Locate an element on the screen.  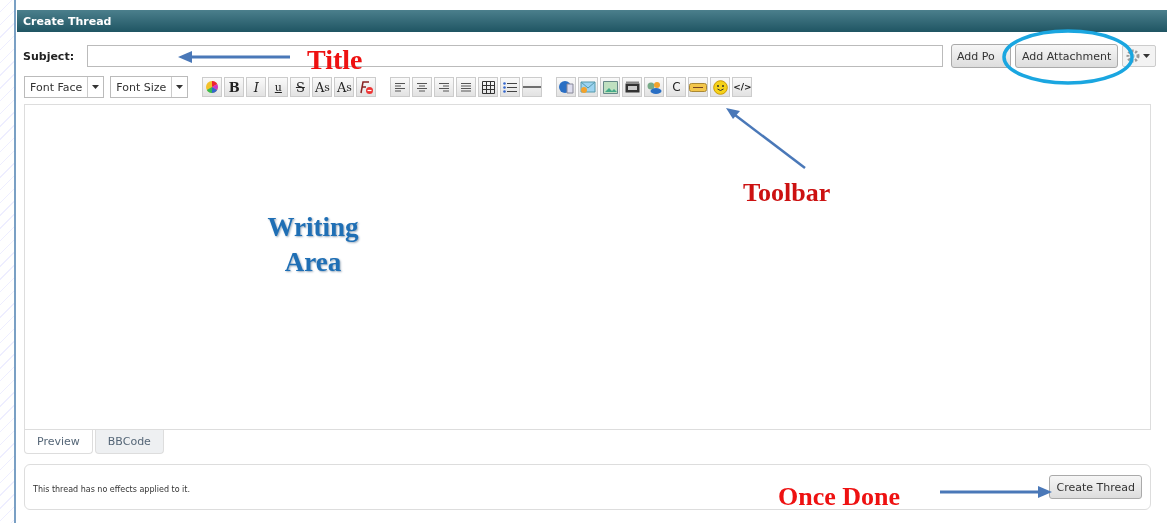
list-button is located at coordinates (510, 87).